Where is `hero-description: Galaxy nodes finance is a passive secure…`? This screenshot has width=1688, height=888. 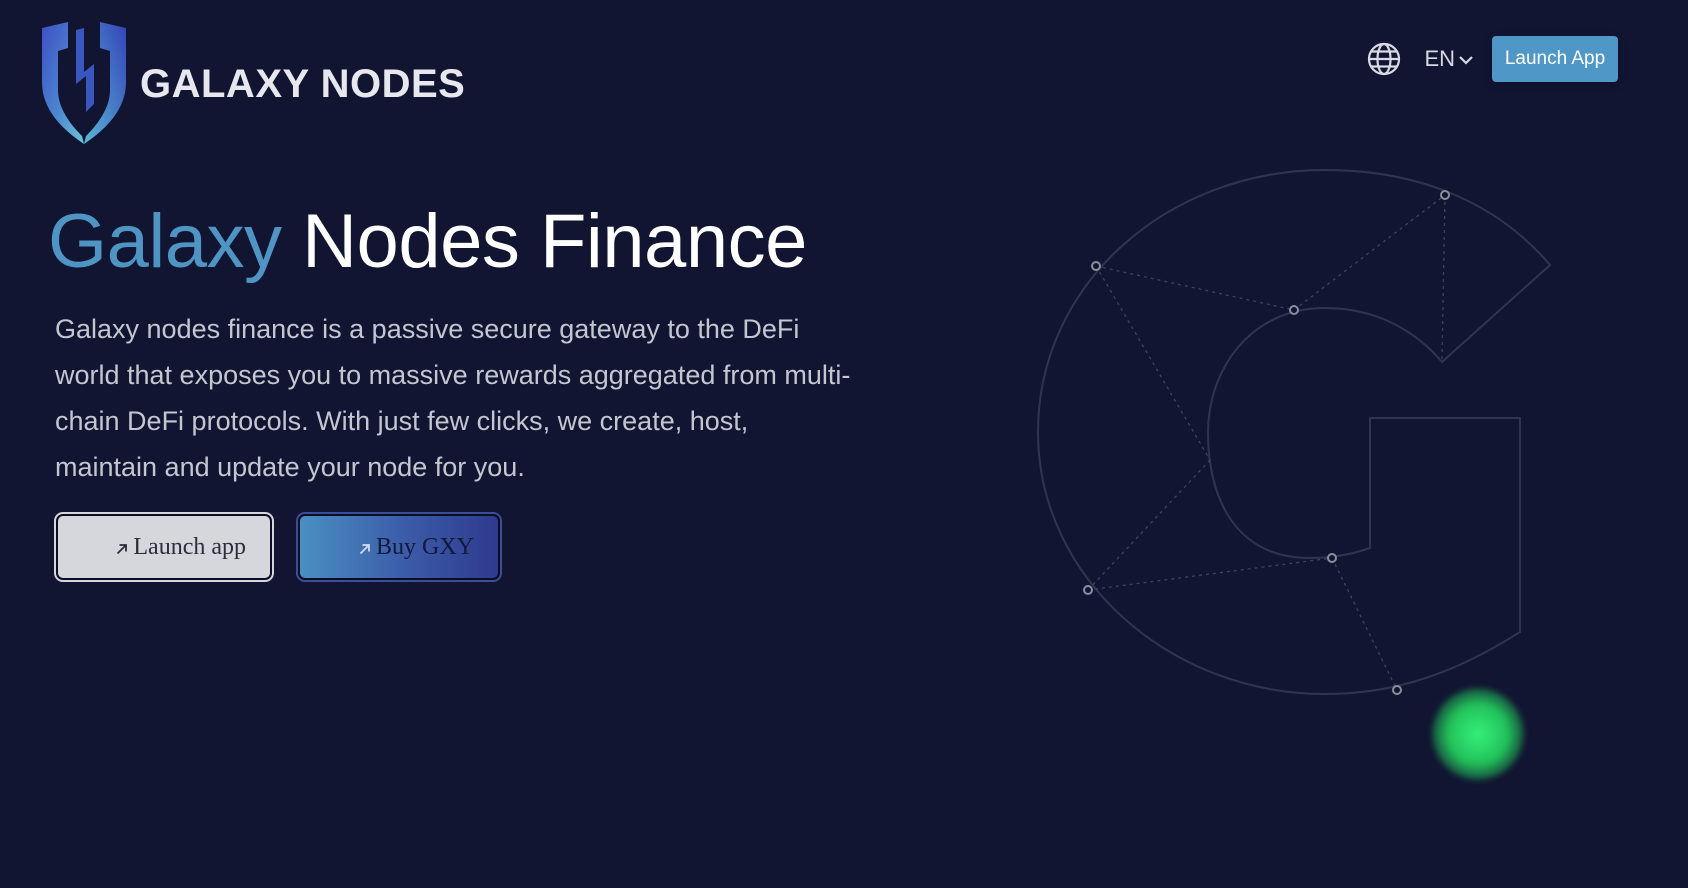 hero-description: Galaxy nodes finance is a passive secure… is located at coordinates (453, 398).